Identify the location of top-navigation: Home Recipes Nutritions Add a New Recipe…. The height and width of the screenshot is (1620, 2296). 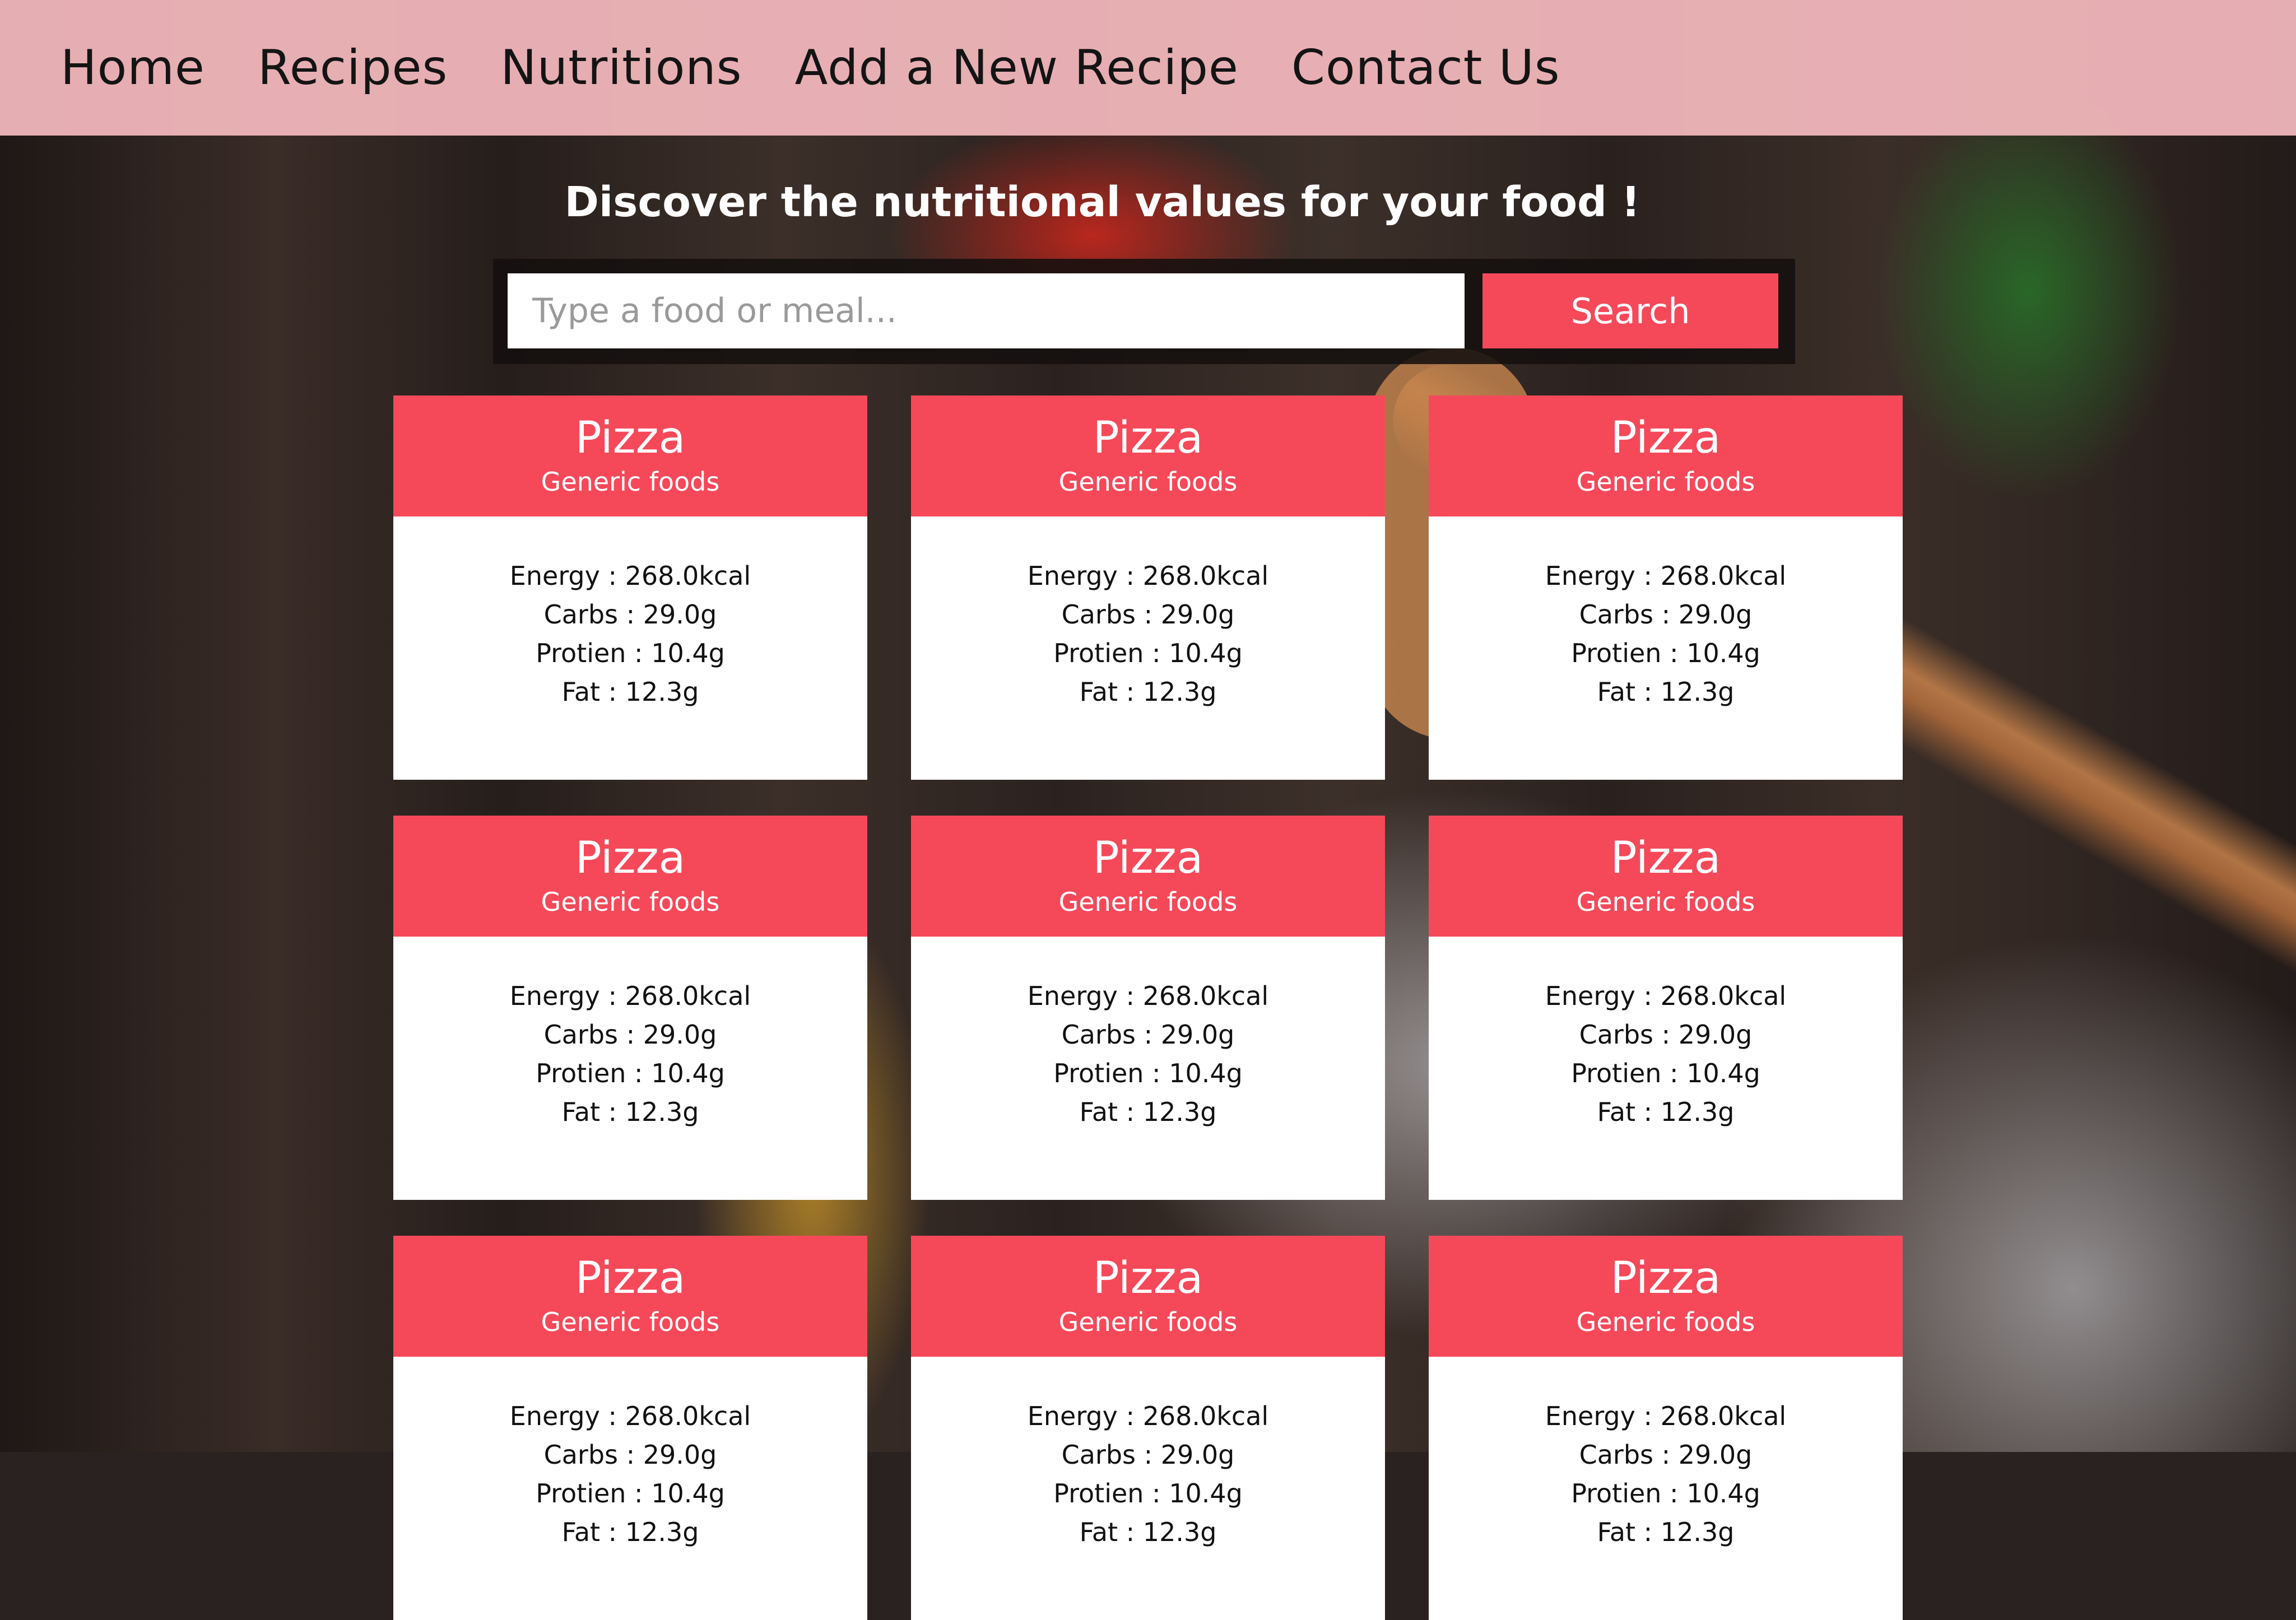
(1148, 68).